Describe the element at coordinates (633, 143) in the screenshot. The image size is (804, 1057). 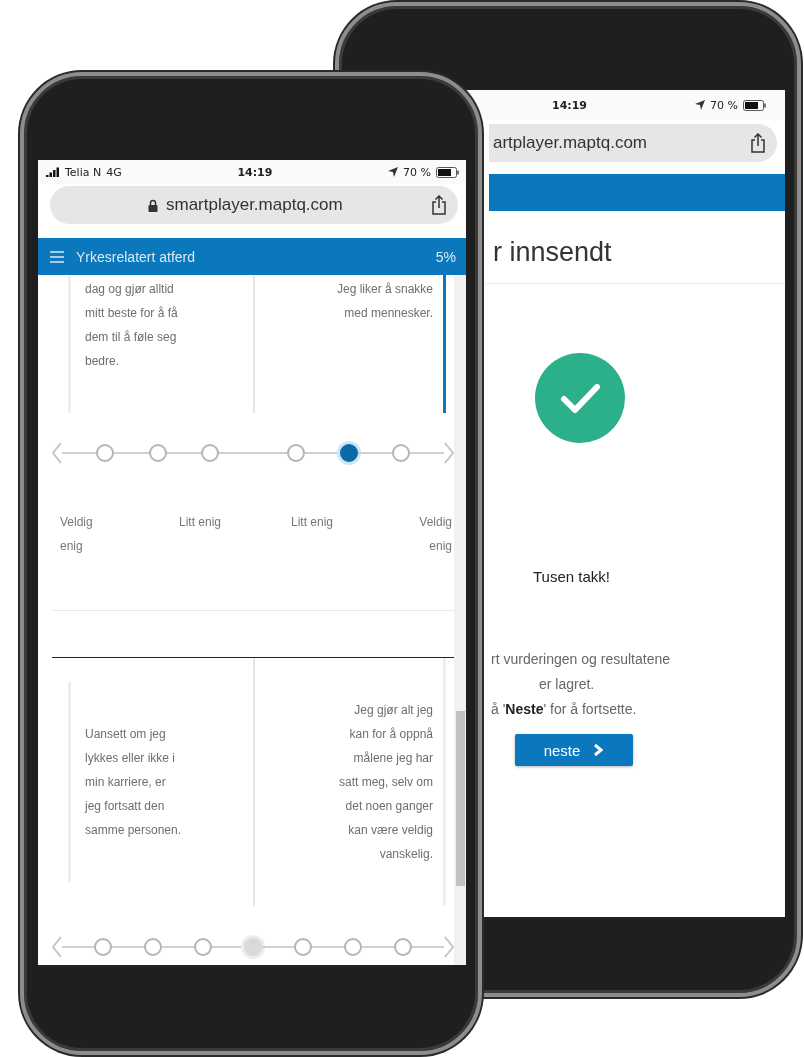
I see `address-bar: artplayer.maptq.com` at that location.